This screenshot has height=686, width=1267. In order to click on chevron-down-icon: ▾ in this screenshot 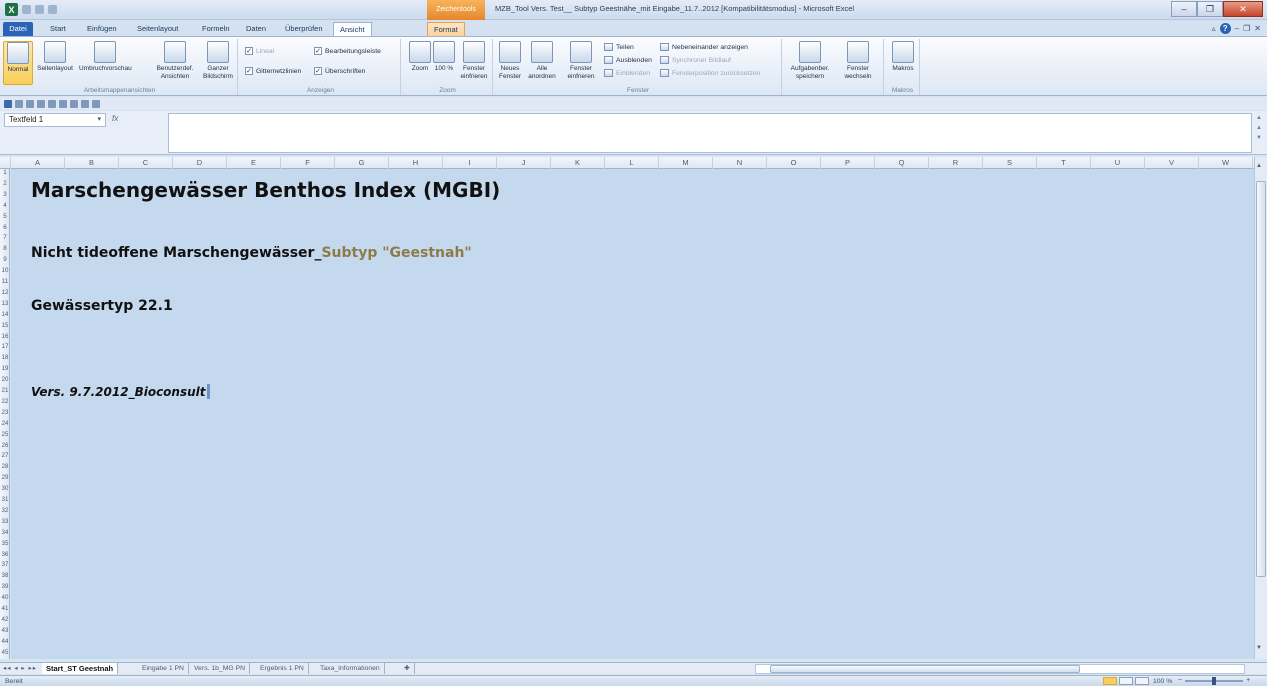, I will do `click(99, 120)`.